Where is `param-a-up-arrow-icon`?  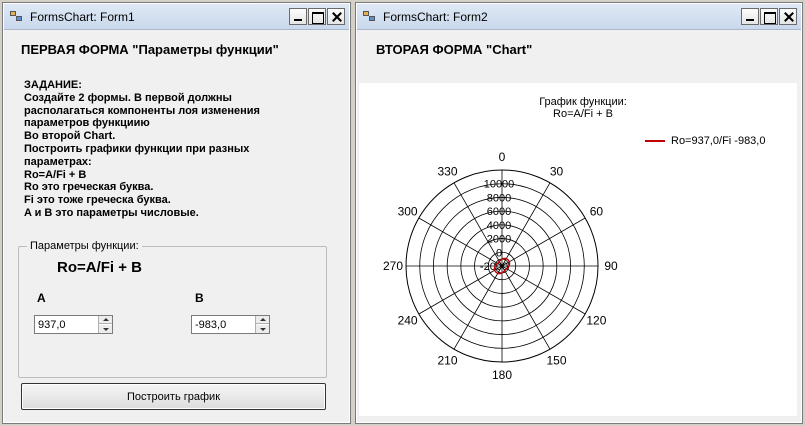
param-a-up-arrow-icon is located at coordinates (105, 320).